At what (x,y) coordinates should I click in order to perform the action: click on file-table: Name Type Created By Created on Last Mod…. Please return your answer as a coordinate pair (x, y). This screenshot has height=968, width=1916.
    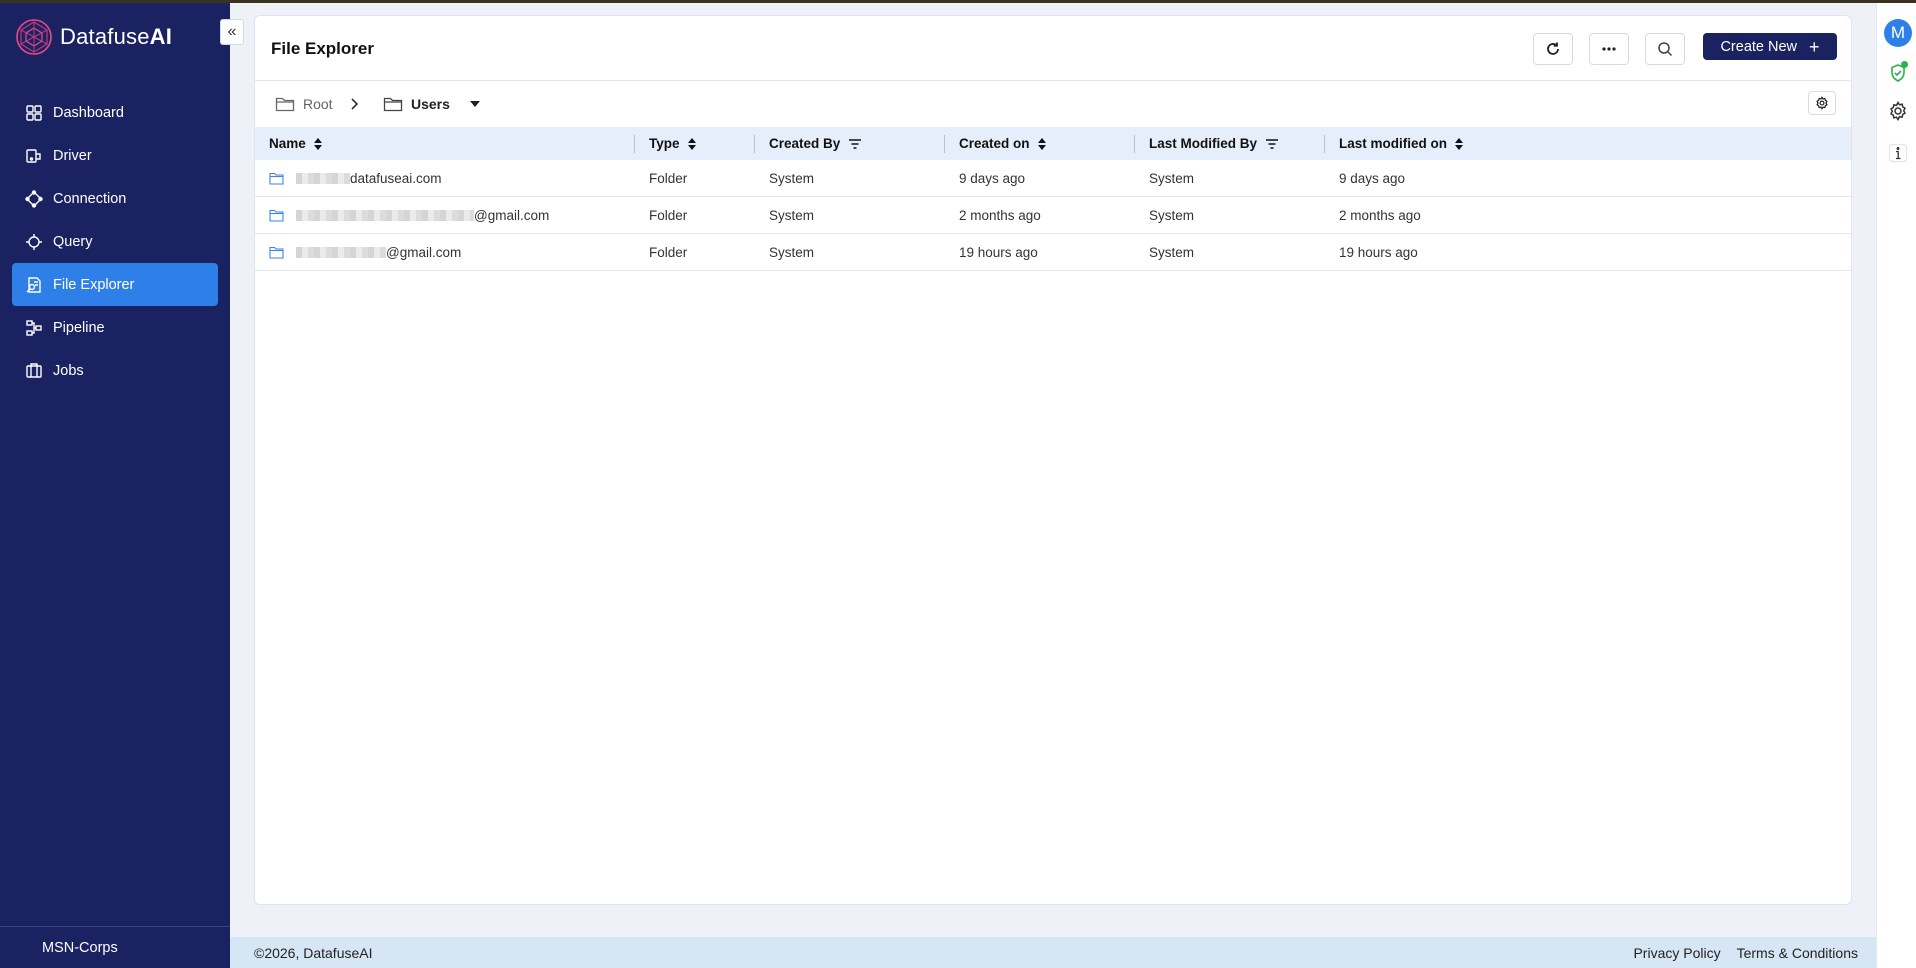
    Looking at the image, I should click on (1053, 199).